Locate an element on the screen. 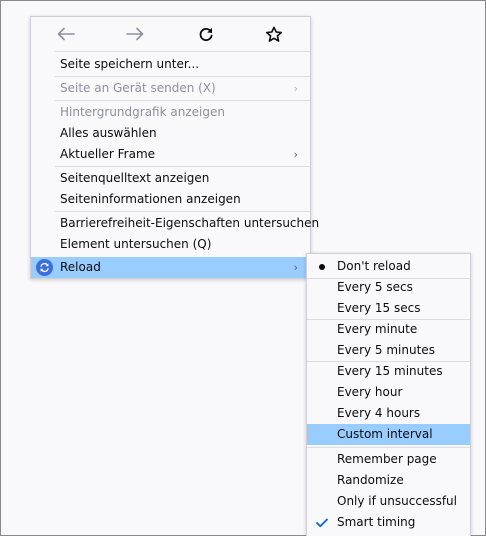  submenu-item-label: Smart timing is located at coordinates (376, 522).